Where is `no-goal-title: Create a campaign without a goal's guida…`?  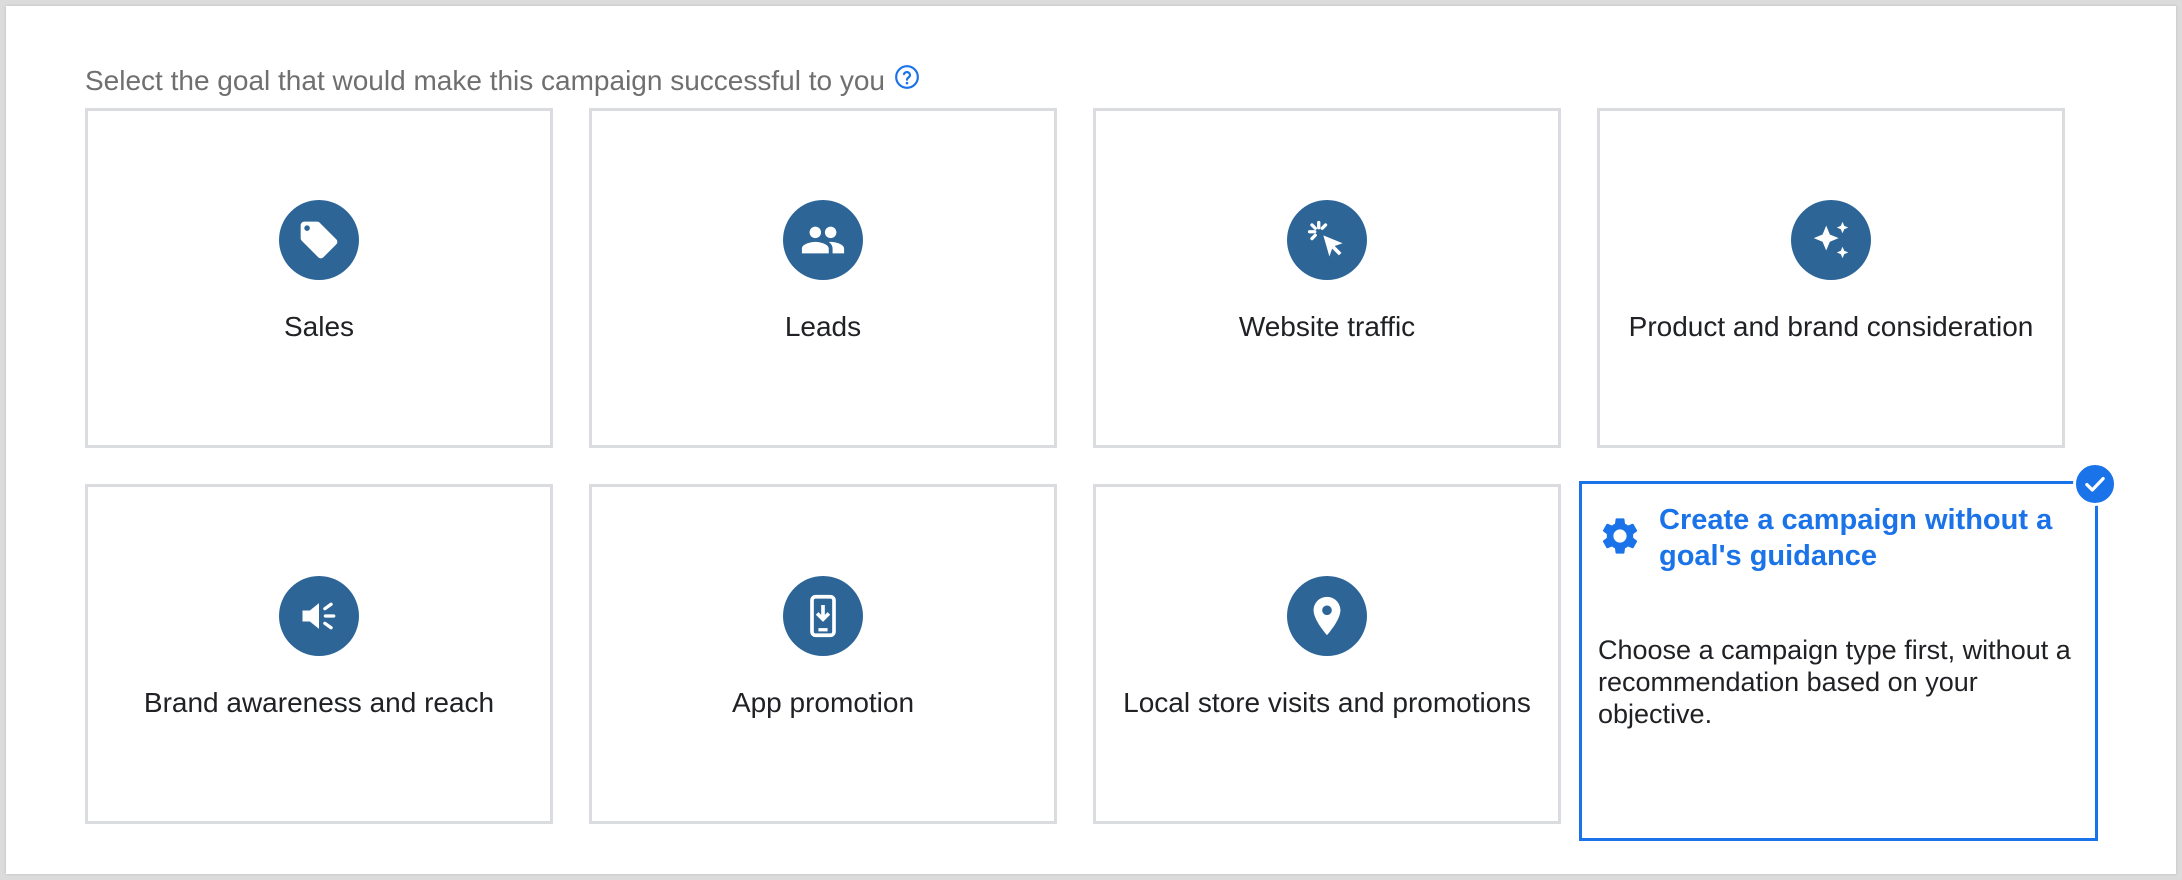
no-goal-title: Create a campaign without a goal's guida… is located at coordinates (1856, 538).